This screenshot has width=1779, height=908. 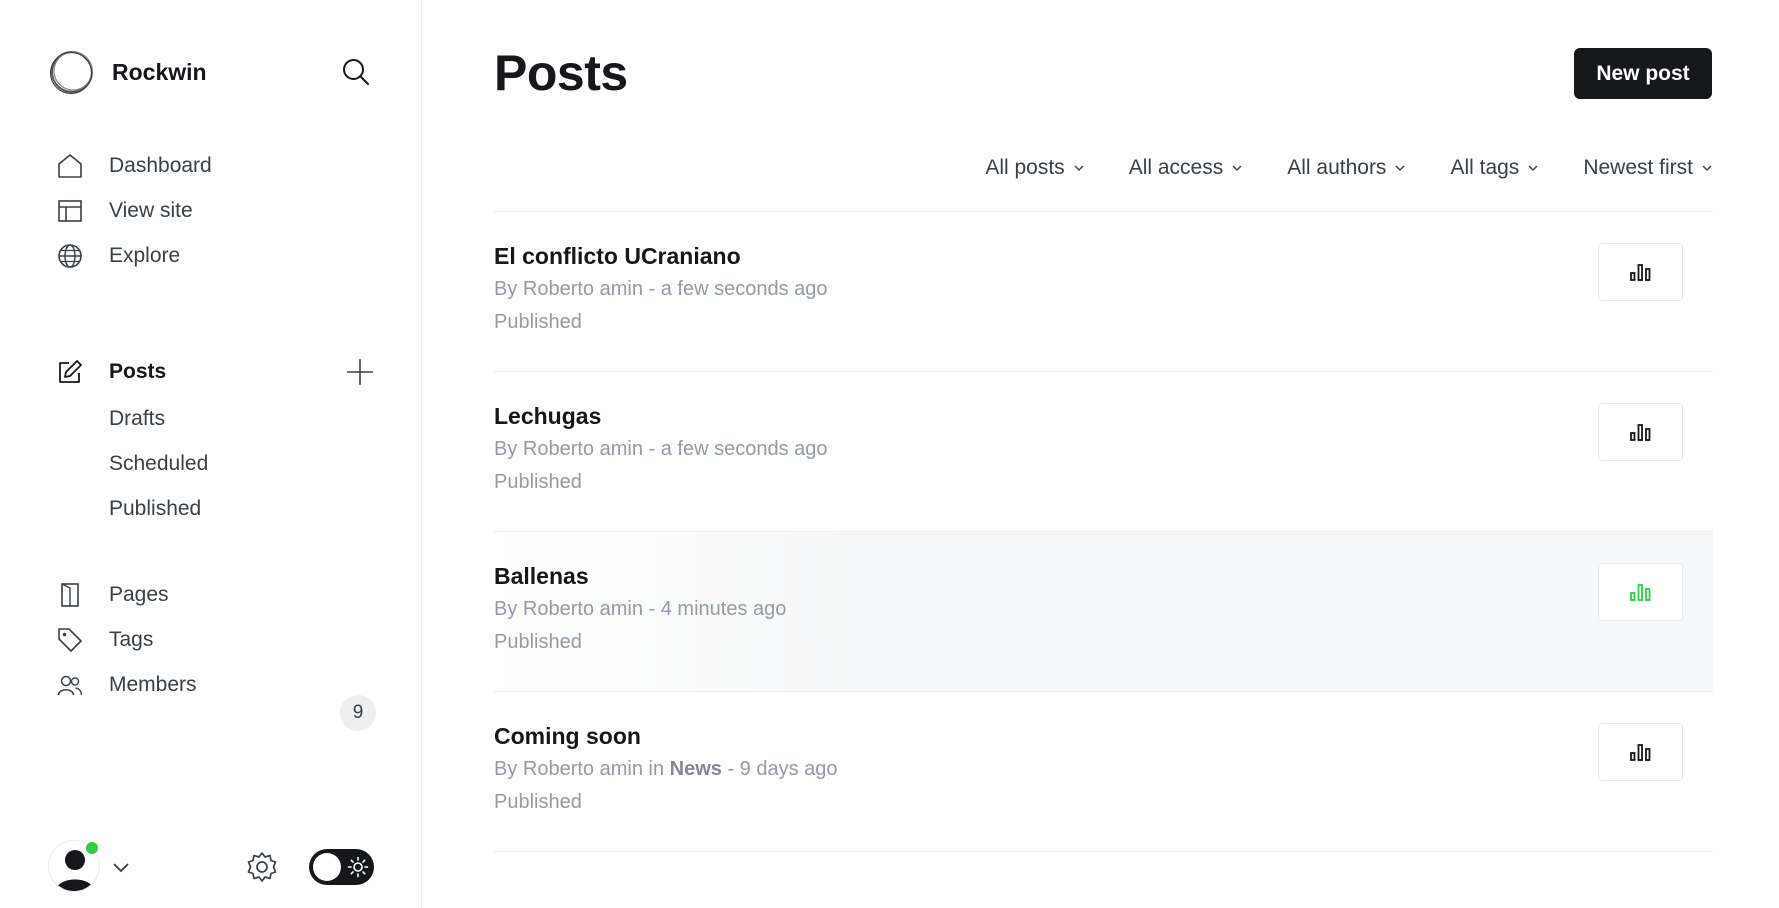 What do you see at coordinates (158, 464) in the screenshot?
I see `nav-scheduled: Scheduled` at bounding box center [158, 464].